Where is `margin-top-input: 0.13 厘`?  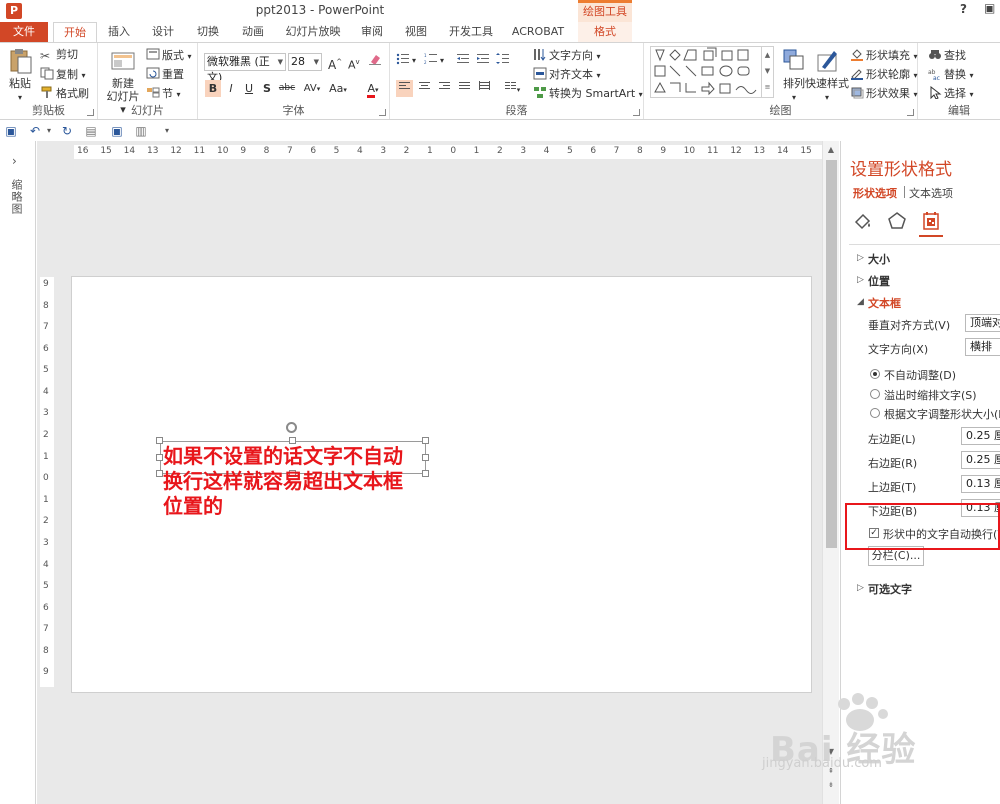 margin-top-input: 0.13 厘 is located at coordinates (980, 484).